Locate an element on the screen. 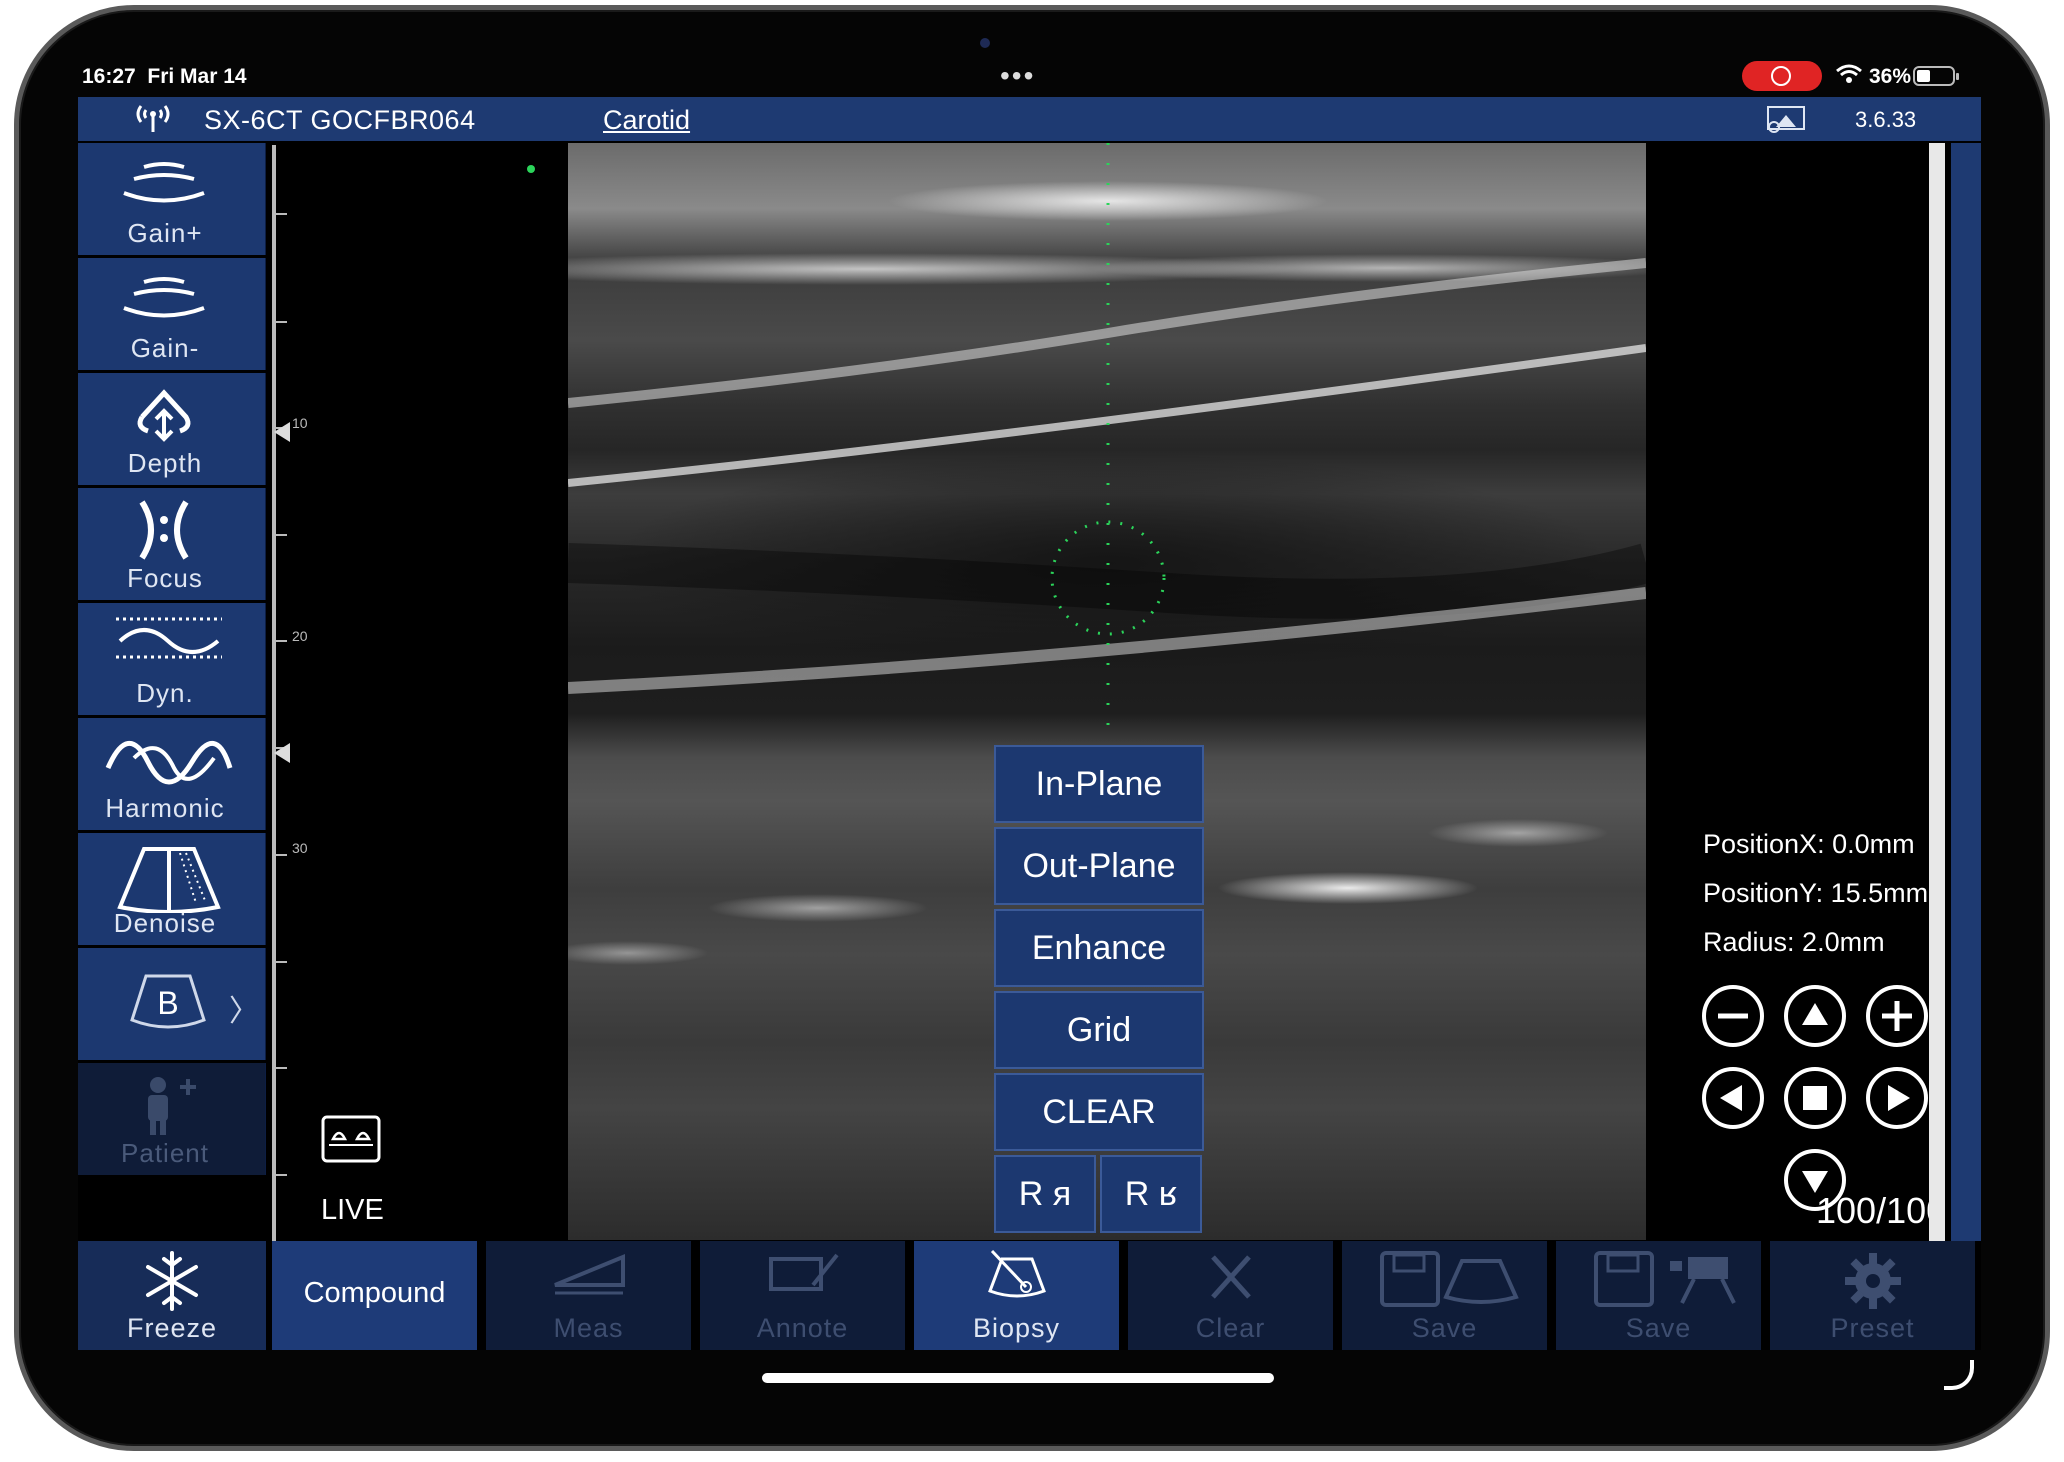 The image size is (2064, 1462). save-image-button: Save is located at coordinates (1444, 1295).